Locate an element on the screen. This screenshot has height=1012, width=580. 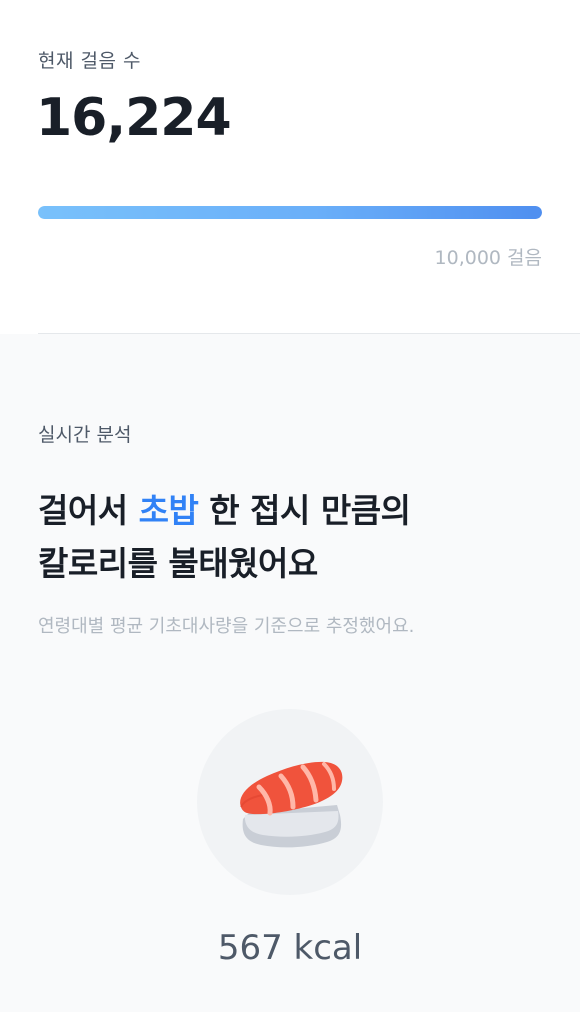
headline-food: 초밥 is located at coordinates (168, 510).